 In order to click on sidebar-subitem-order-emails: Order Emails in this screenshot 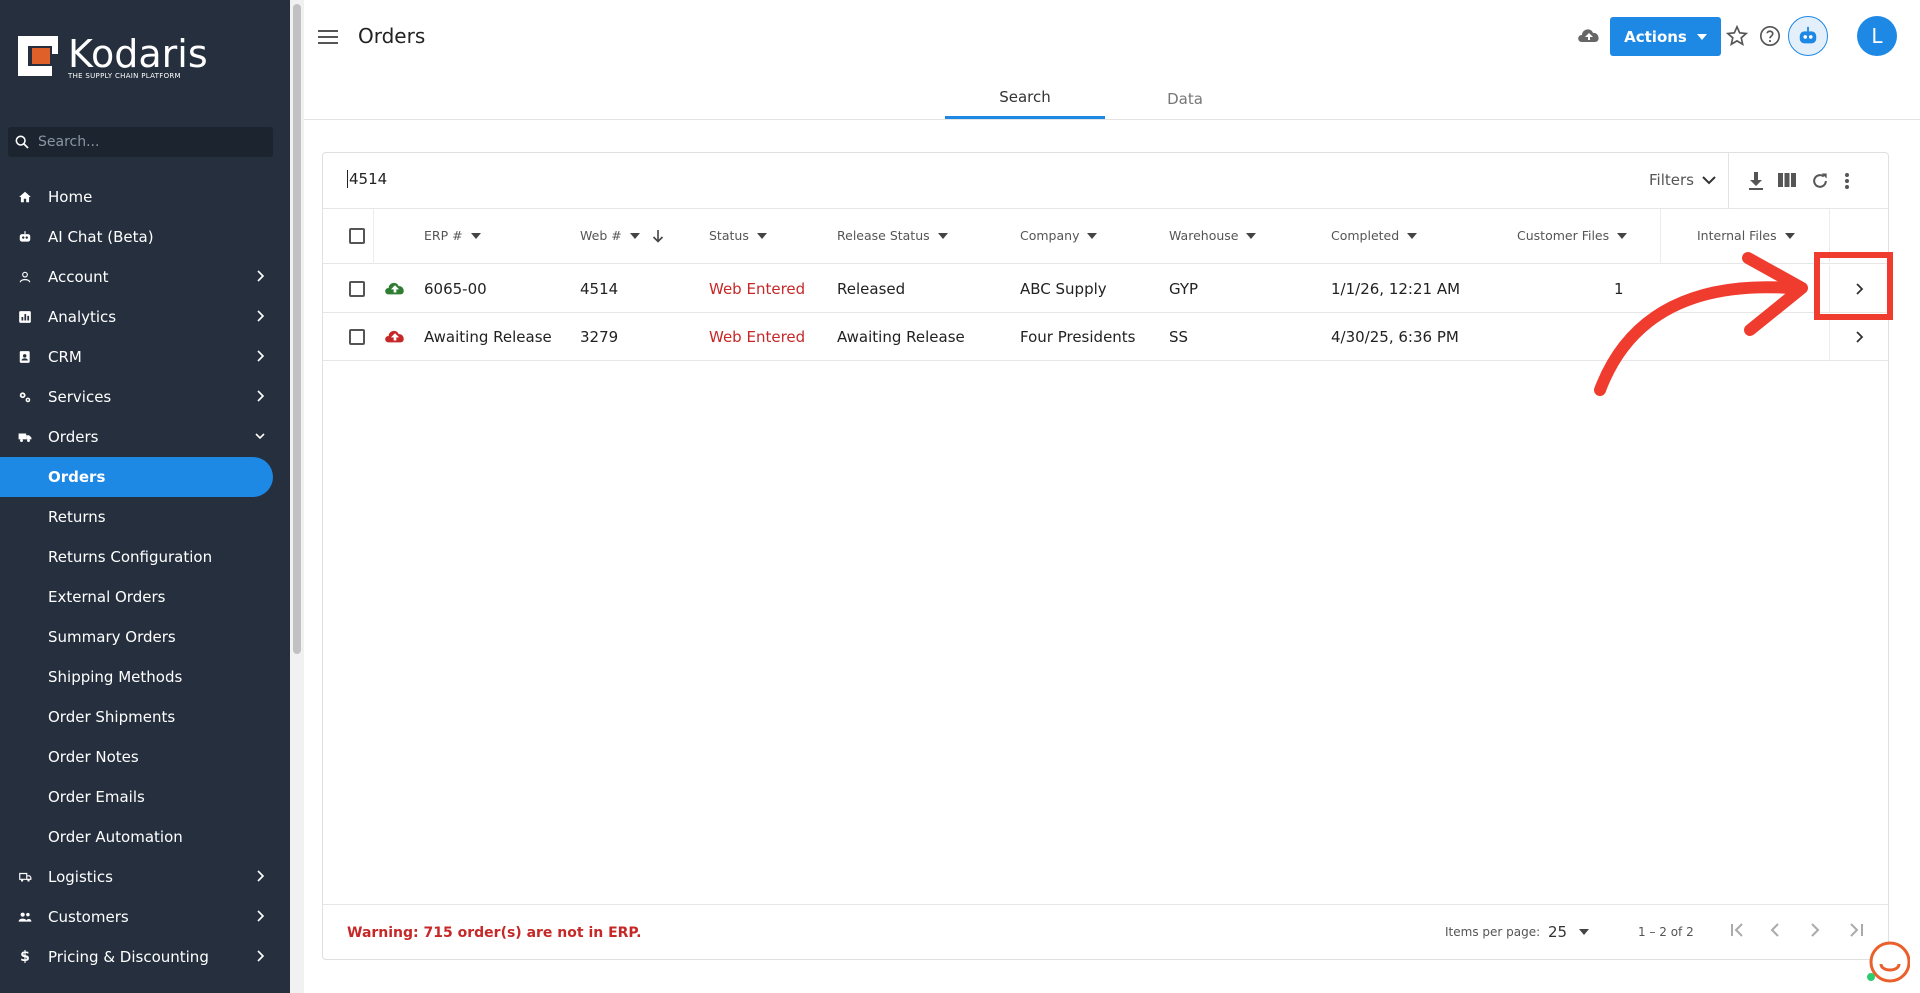, I will do `click(145, 797)`.